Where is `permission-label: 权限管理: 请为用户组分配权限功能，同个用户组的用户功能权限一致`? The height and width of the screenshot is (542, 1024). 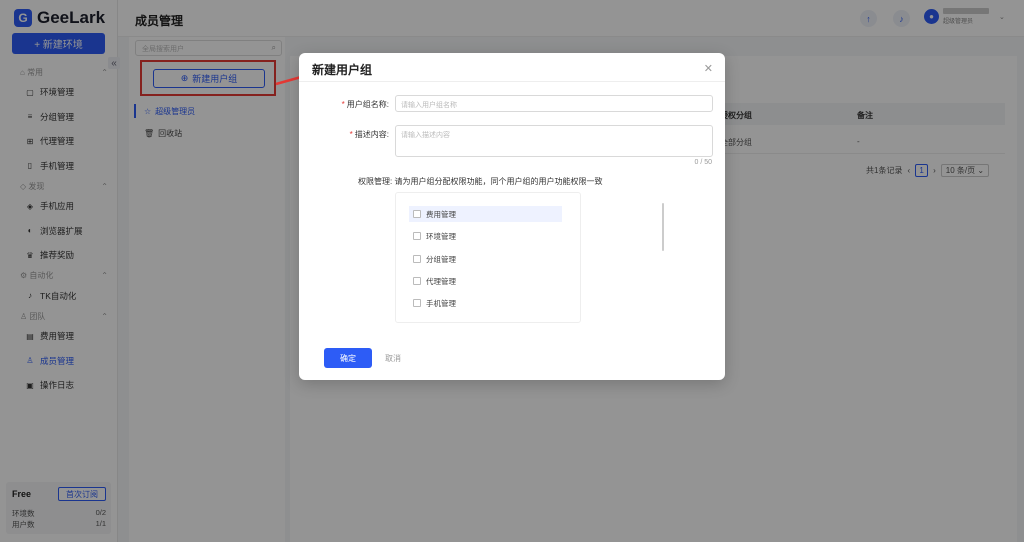
permission-label: 权限管理: 请为用户组分配权限功能，同个用户组的用户功能权限一致 is located at coordinates (480, 181).